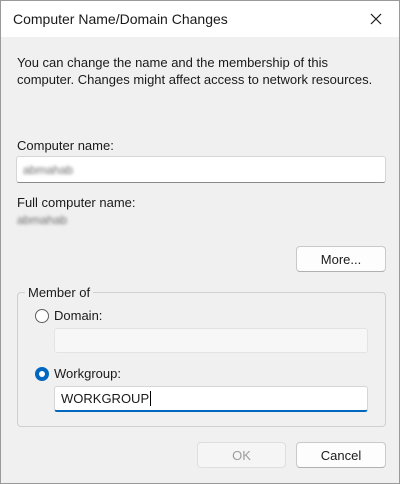 The width and height of the screenshot is (400, 484). What do you see at coordinates (76, 202) in the screenshot?
I see `full-computer-name-label: Full computer name:` at bounding box center [76, 202].